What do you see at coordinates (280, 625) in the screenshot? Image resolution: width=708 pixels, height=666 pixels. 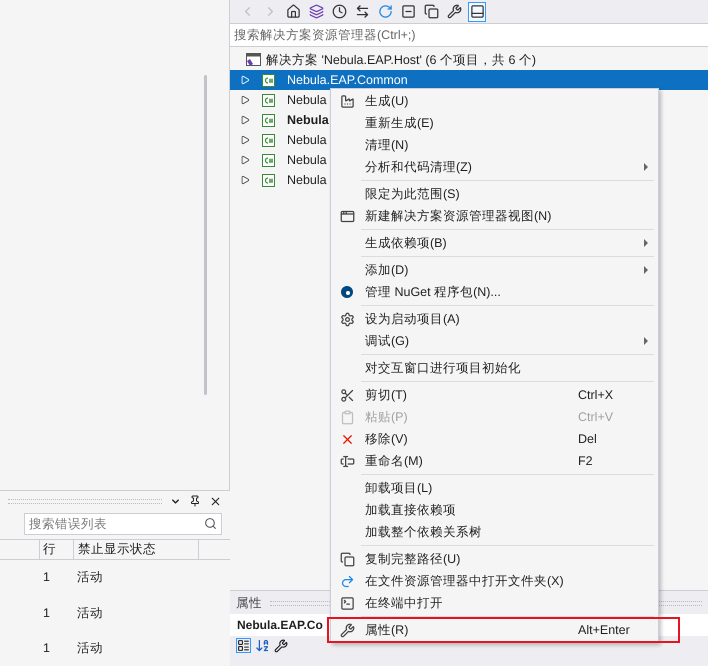 I see `object-name: Nebula.EAP.Co` at bounding box center [280, 625].